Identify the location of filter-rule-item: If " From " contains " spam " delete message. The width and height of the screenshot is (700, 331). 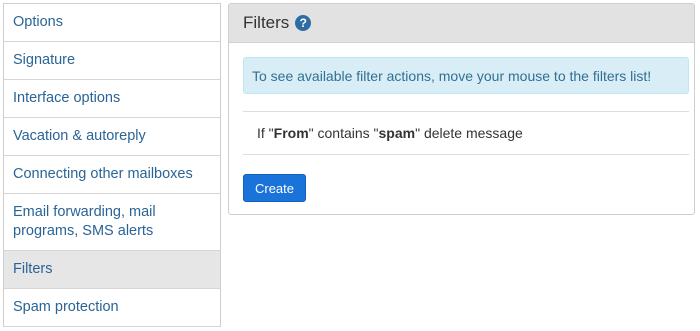
(466, 133).